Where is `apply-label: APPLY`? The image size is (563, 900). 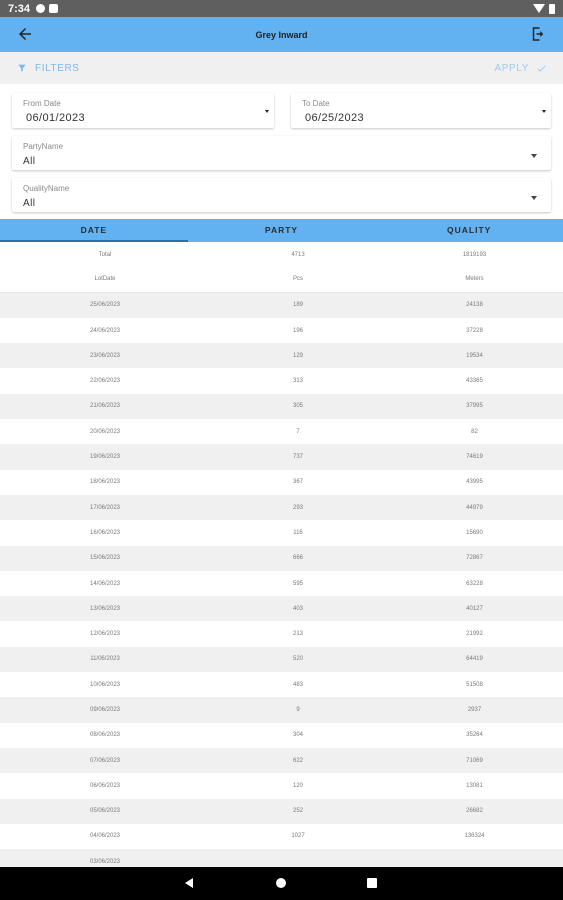 apply-label: APPLY is located at coordinates (511, 68).